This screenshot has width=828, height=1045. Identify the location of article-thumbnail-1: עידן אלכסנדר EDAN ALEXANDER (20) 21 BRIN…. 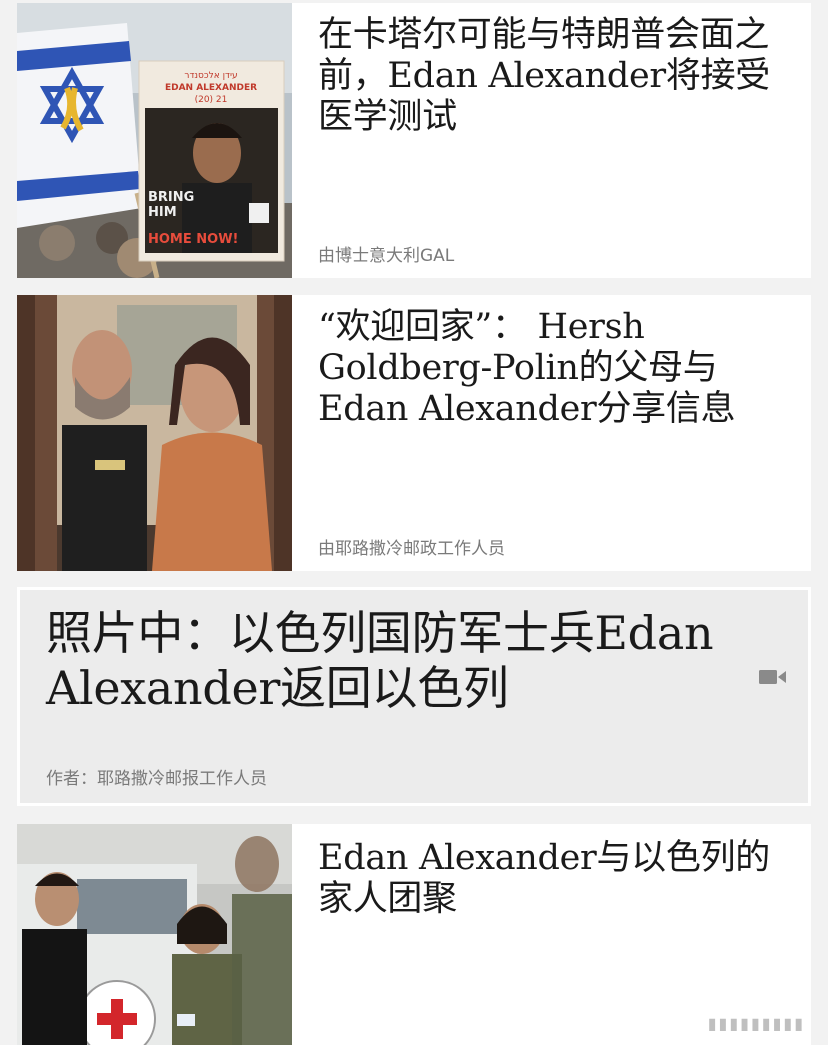
(154, 140).